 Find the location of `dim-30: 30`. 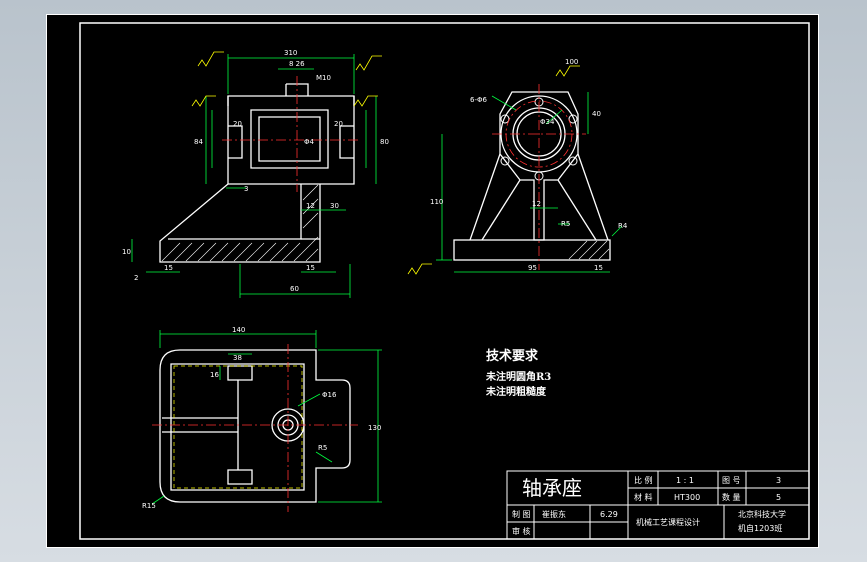

dim-30: 30 is located at coordinates (334, 206).